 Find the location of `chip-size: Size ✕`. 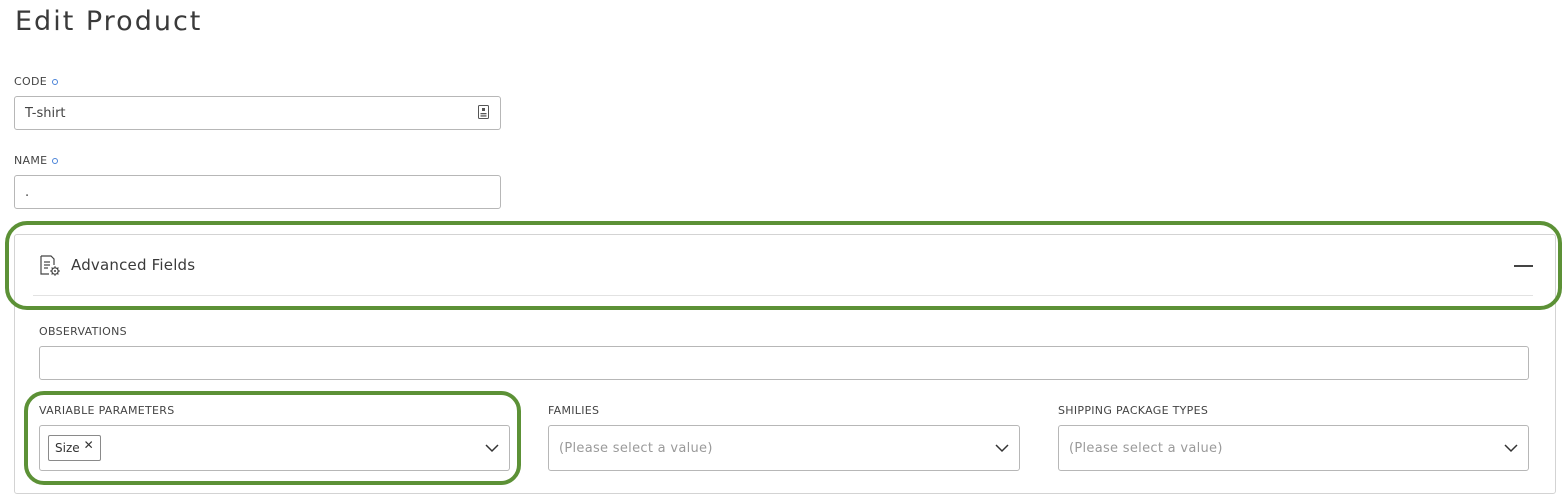

chip-size: Size ✕ is located at coordinates (74, 448).